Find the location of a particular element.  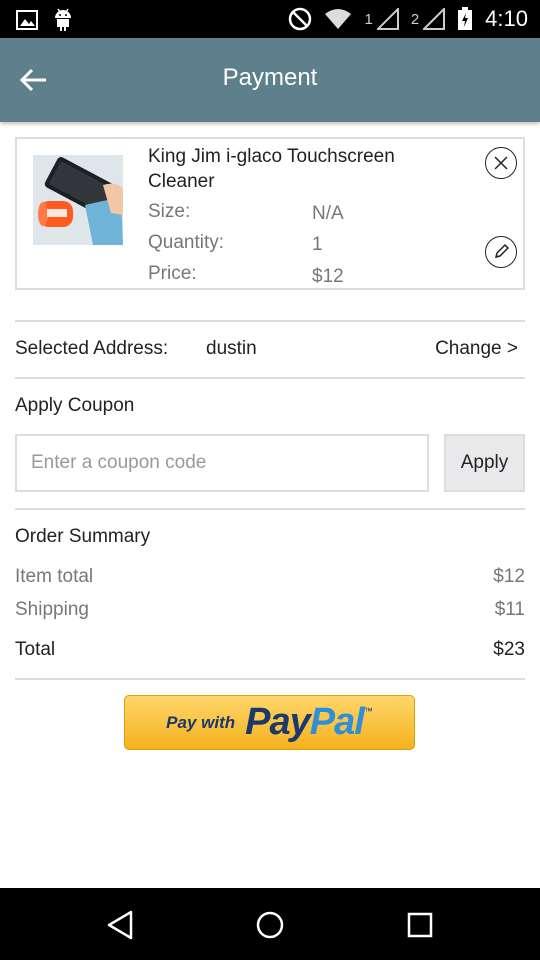

wifi-icon is located at coordinates (338, 19).